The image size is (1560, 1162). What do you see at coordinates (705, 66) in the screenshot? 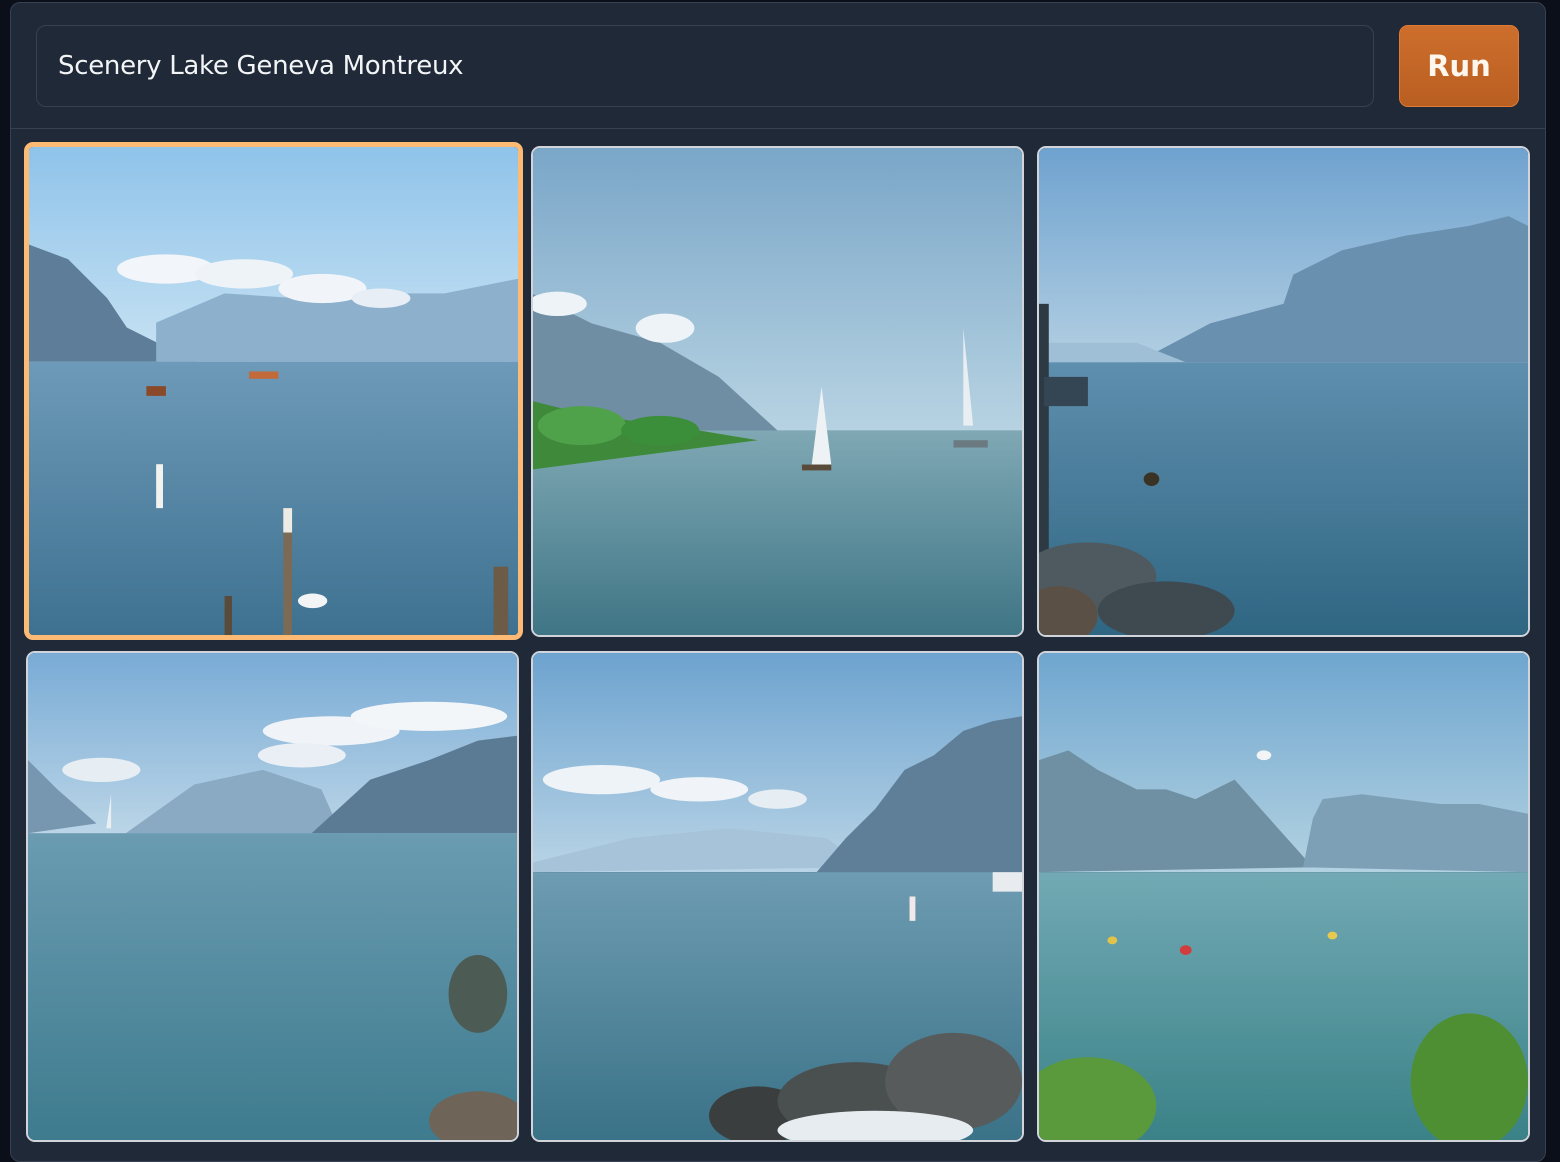
I see `prompt-input: Scenery Lake Geneva Montreux` at bounding box center [705, 66].